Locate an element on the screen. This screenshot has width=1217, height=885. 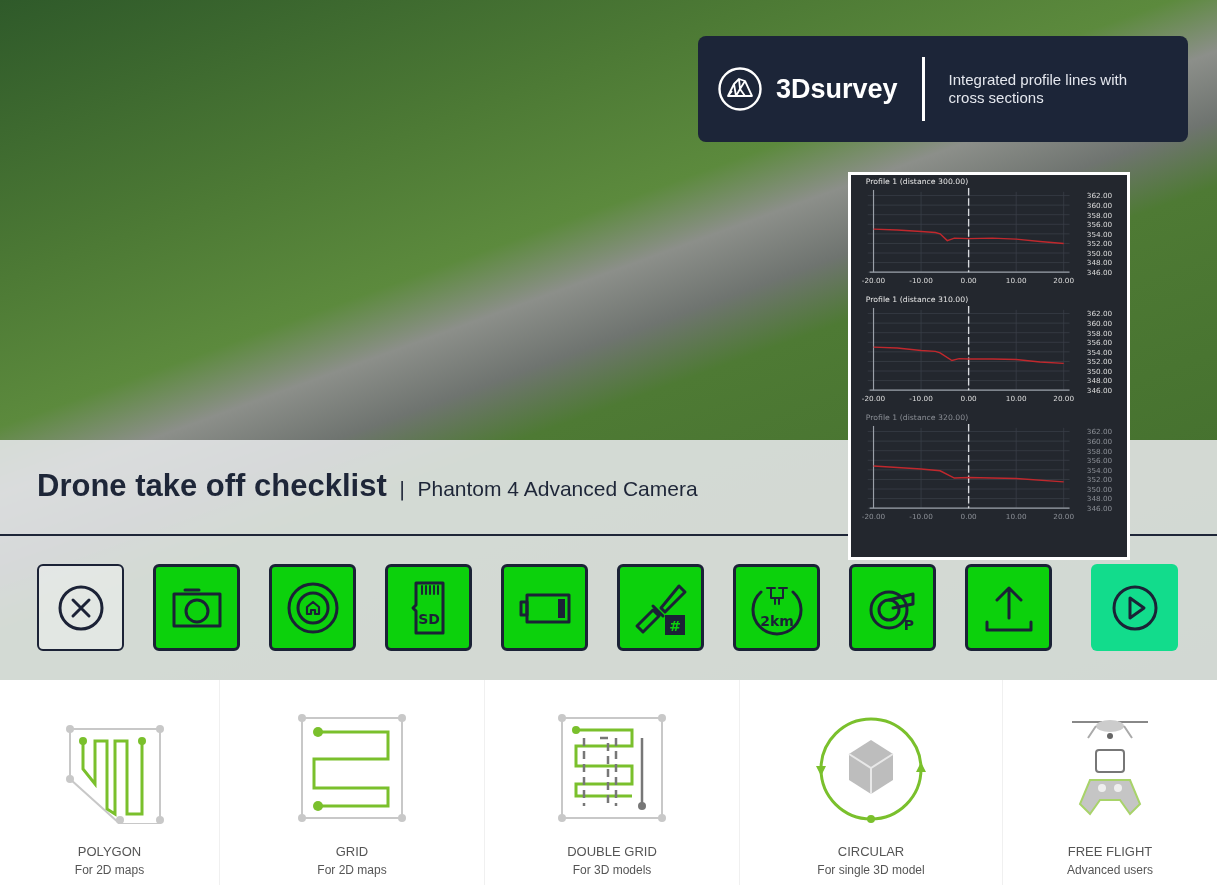
brand-name: 3Dsurvey is located at coordinates (837, 89).